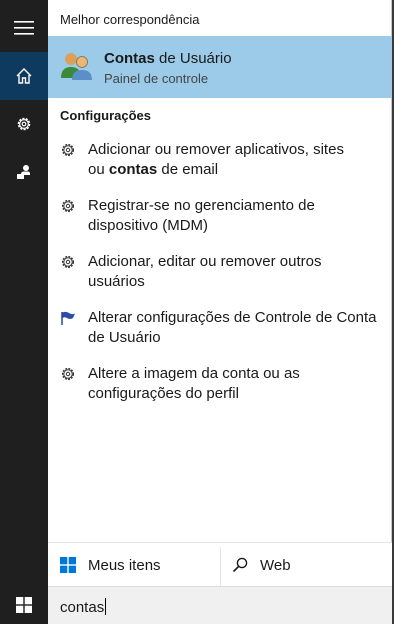  Describe the element at coordinates (153, 169) in the screenshot. I see `result-line-2: ou contas de email` at that location.